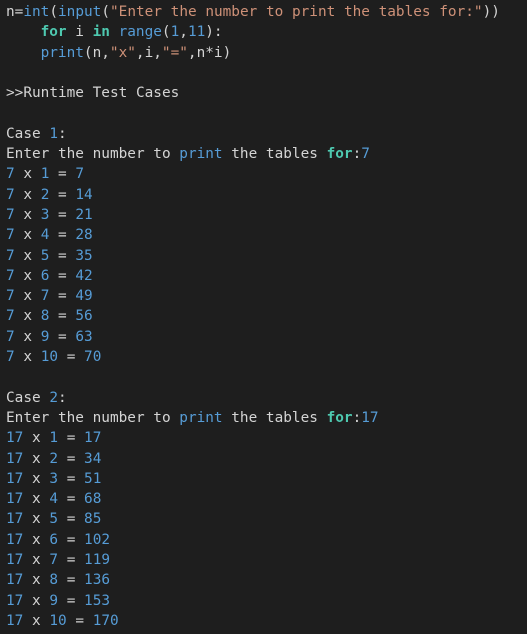 This screenshot has width=527, height=634. I want to click on product: 102, so click(97, 539).